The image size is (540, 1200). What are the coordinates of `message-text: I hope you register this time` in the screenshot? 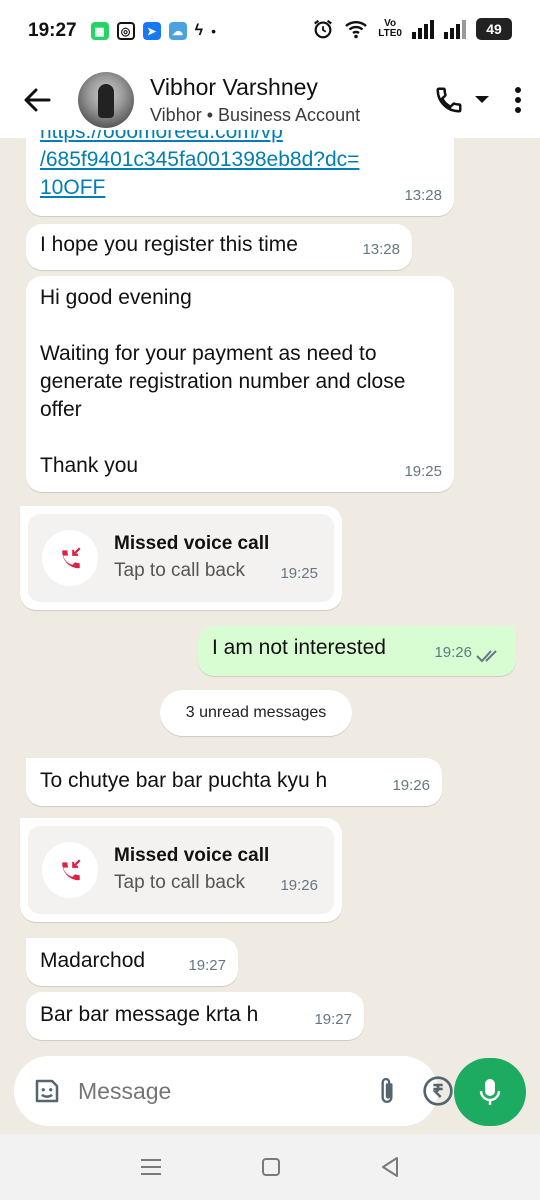 It's located at (169, 244).